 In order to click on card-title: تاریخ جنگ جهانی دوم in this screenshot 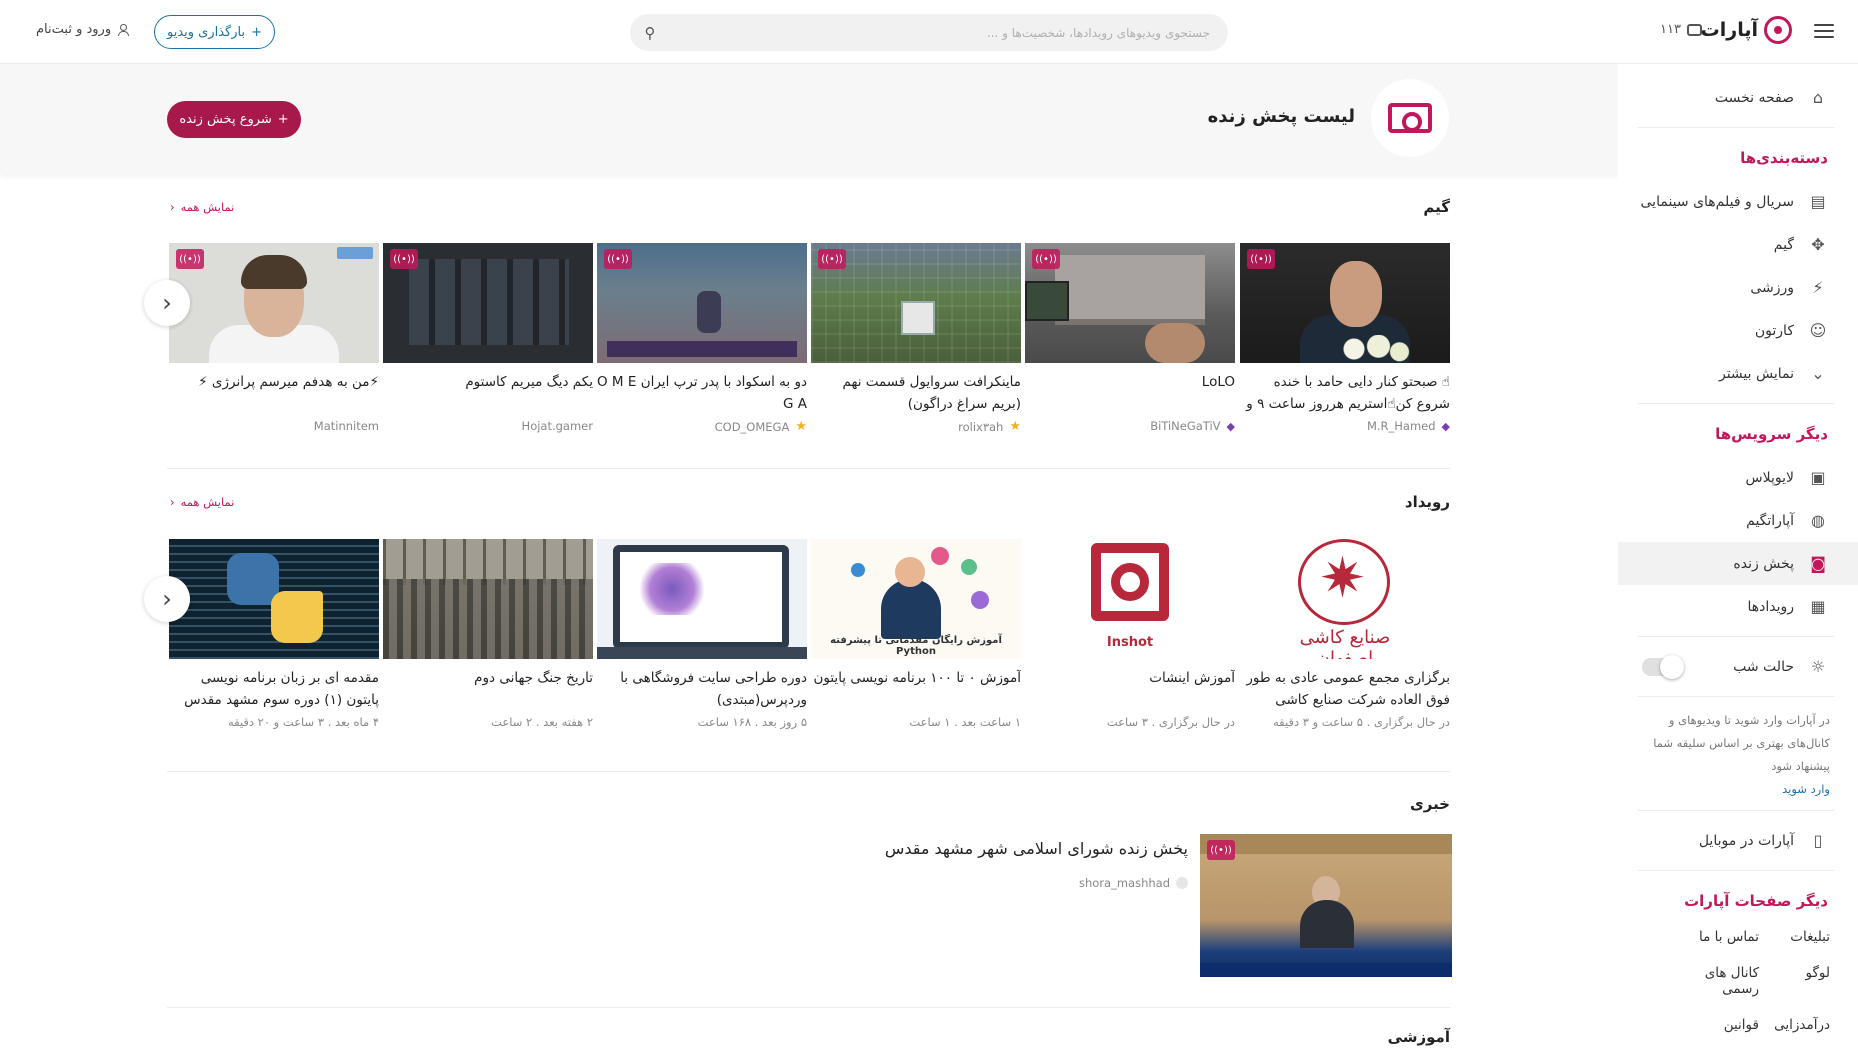, I will do `click(488, 689)`.